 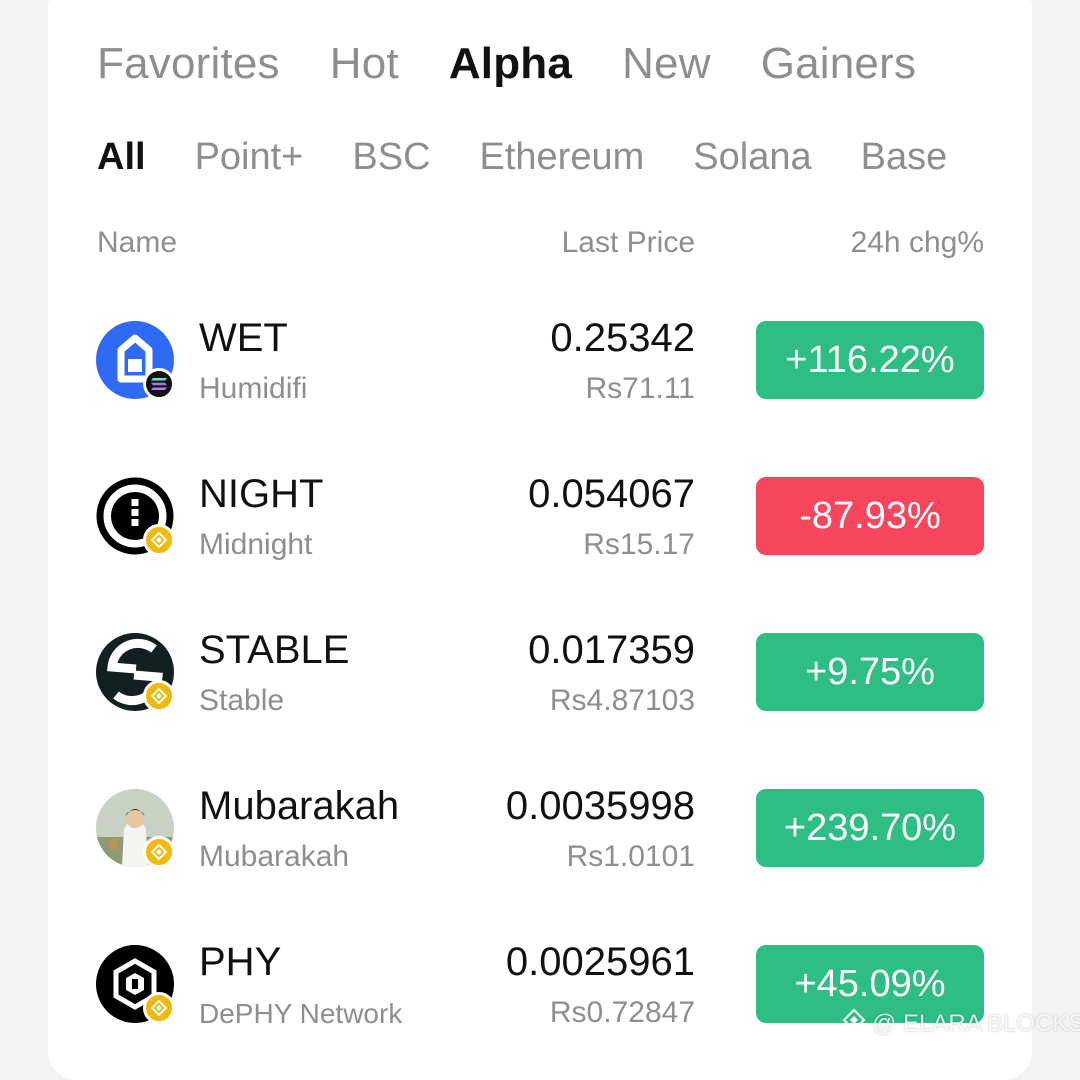 I want to click on filter-point-plus: Point+, so click(x=249, y=157).